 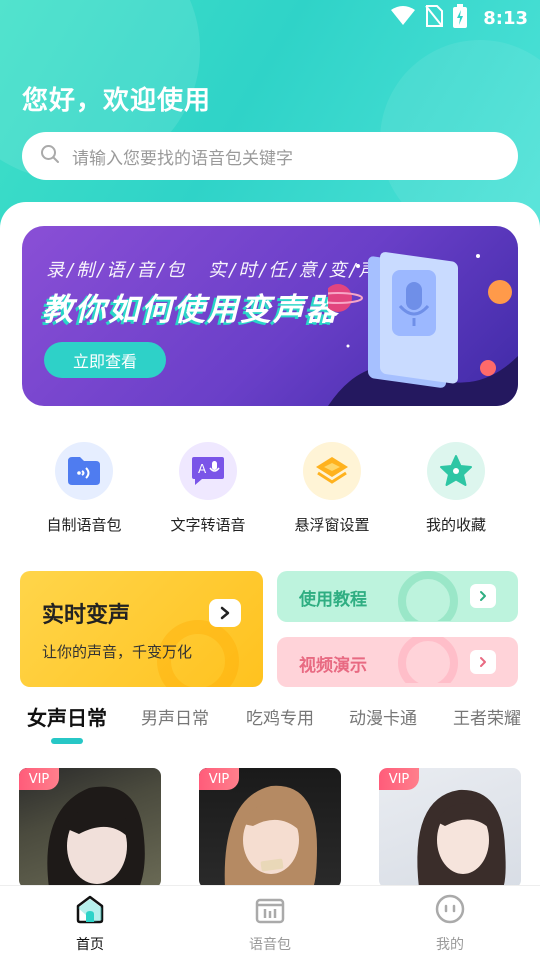 What do you see at coordinates (270, 945) in the screenshot?
I see `nav-label: 语音包` at bounding box center [270, 945].